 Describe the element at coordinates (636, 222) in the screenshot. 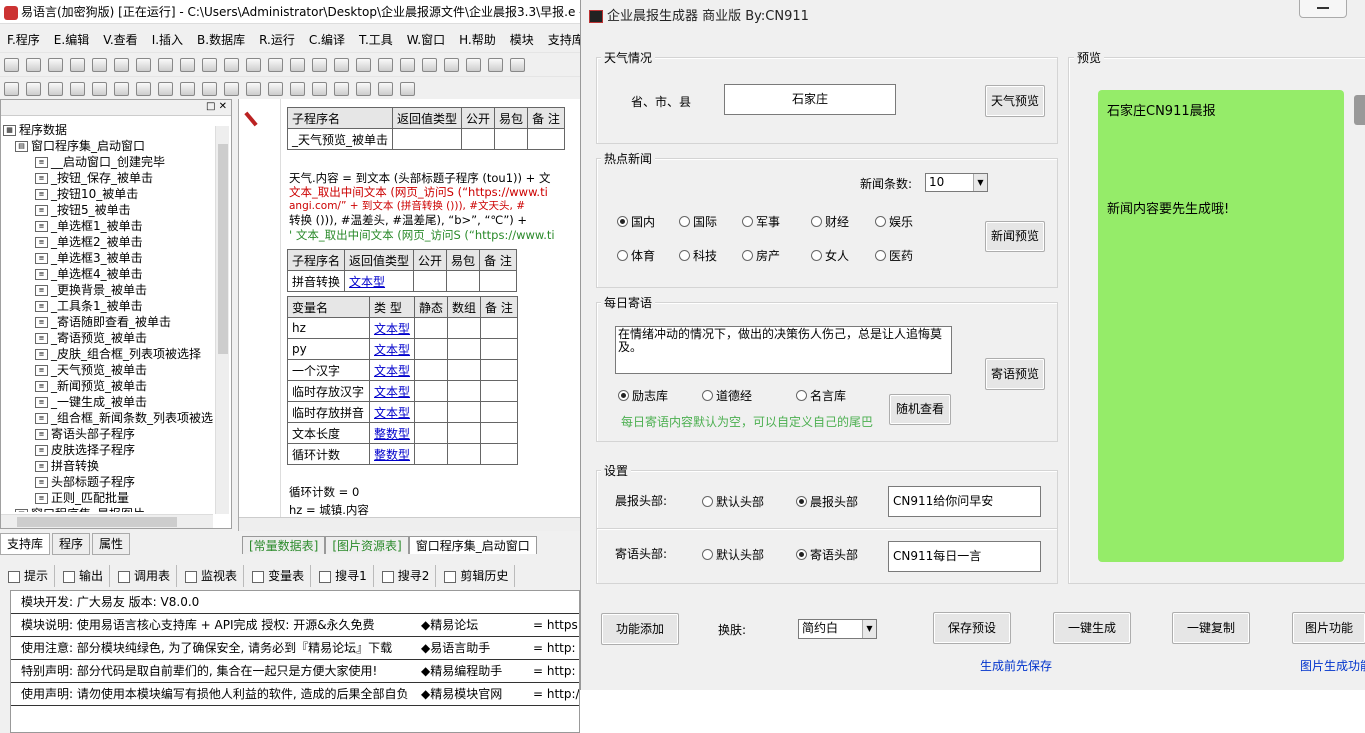

I see `radio-option: 国内` at that location.